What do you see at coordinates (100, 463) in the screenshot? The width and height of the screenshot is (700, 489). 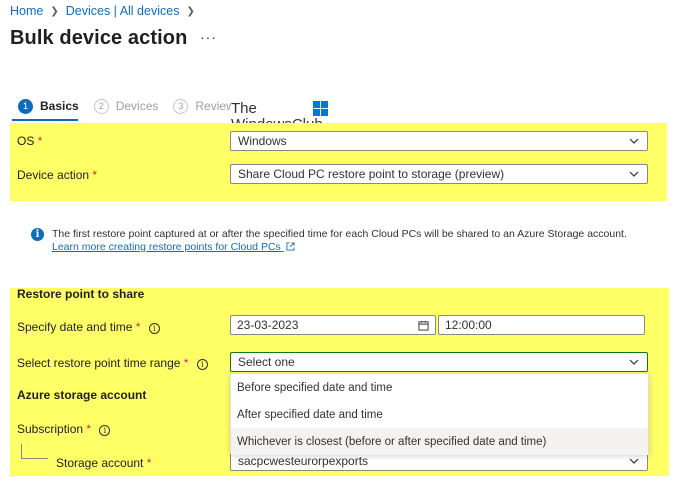 I see `storage-account-label-text: Storage account` at bounding box center [100, 463].